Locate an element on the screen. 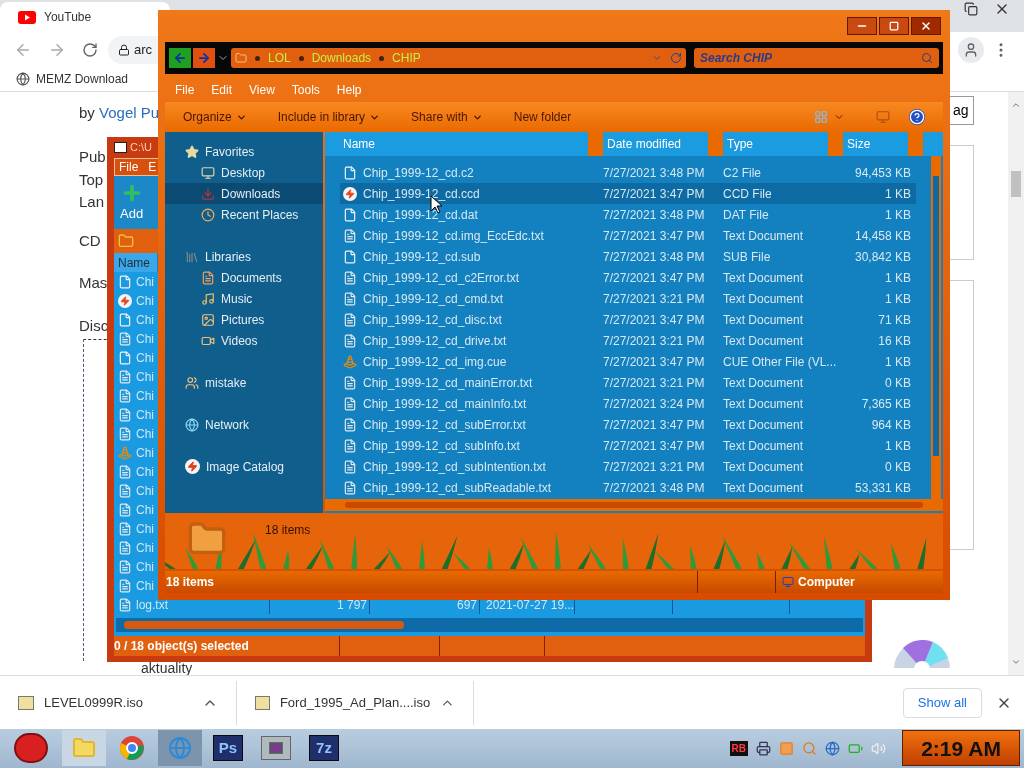  back-button is located at coordinates (180, 58).